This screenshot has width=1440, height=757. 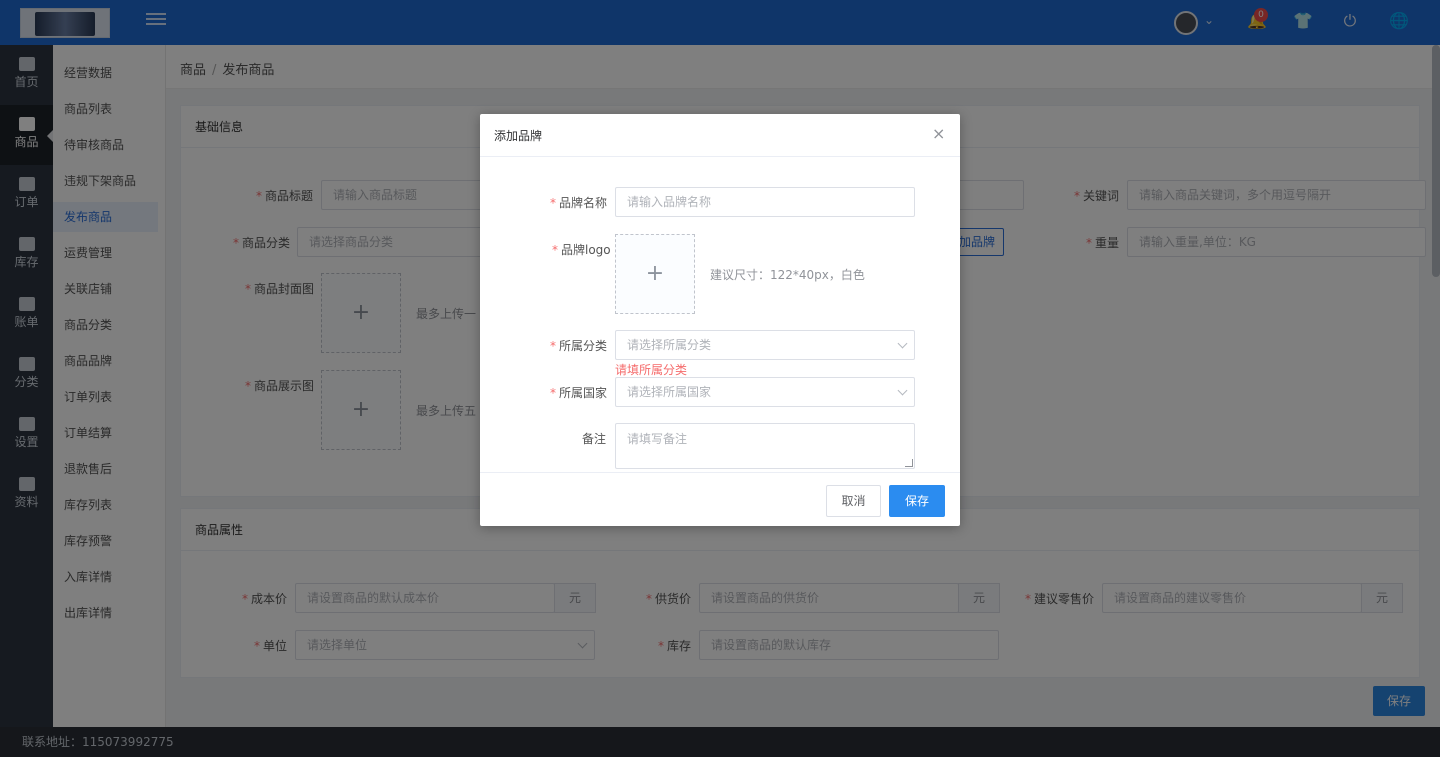 I want to click on logo-uploader: +, so click(x=655, y=274).